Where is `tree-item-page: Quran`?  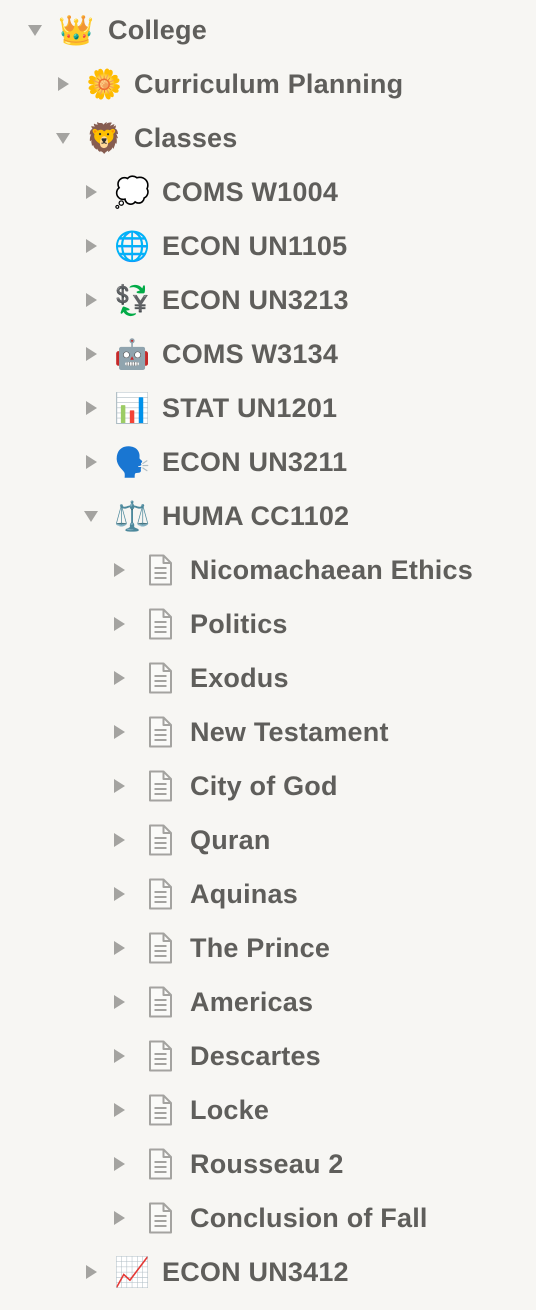
tree-item-page: Quran is located at coordinates (268, 840).